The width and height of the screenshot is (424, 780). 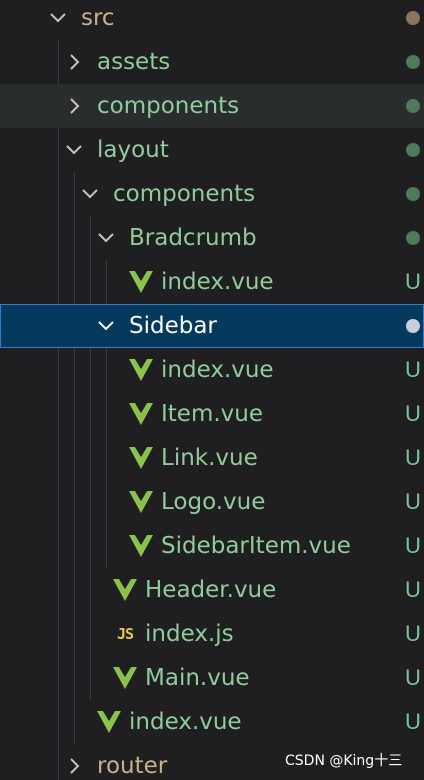 I want to click on tree-item-label: Link.vue, so click(x=209, y=458).